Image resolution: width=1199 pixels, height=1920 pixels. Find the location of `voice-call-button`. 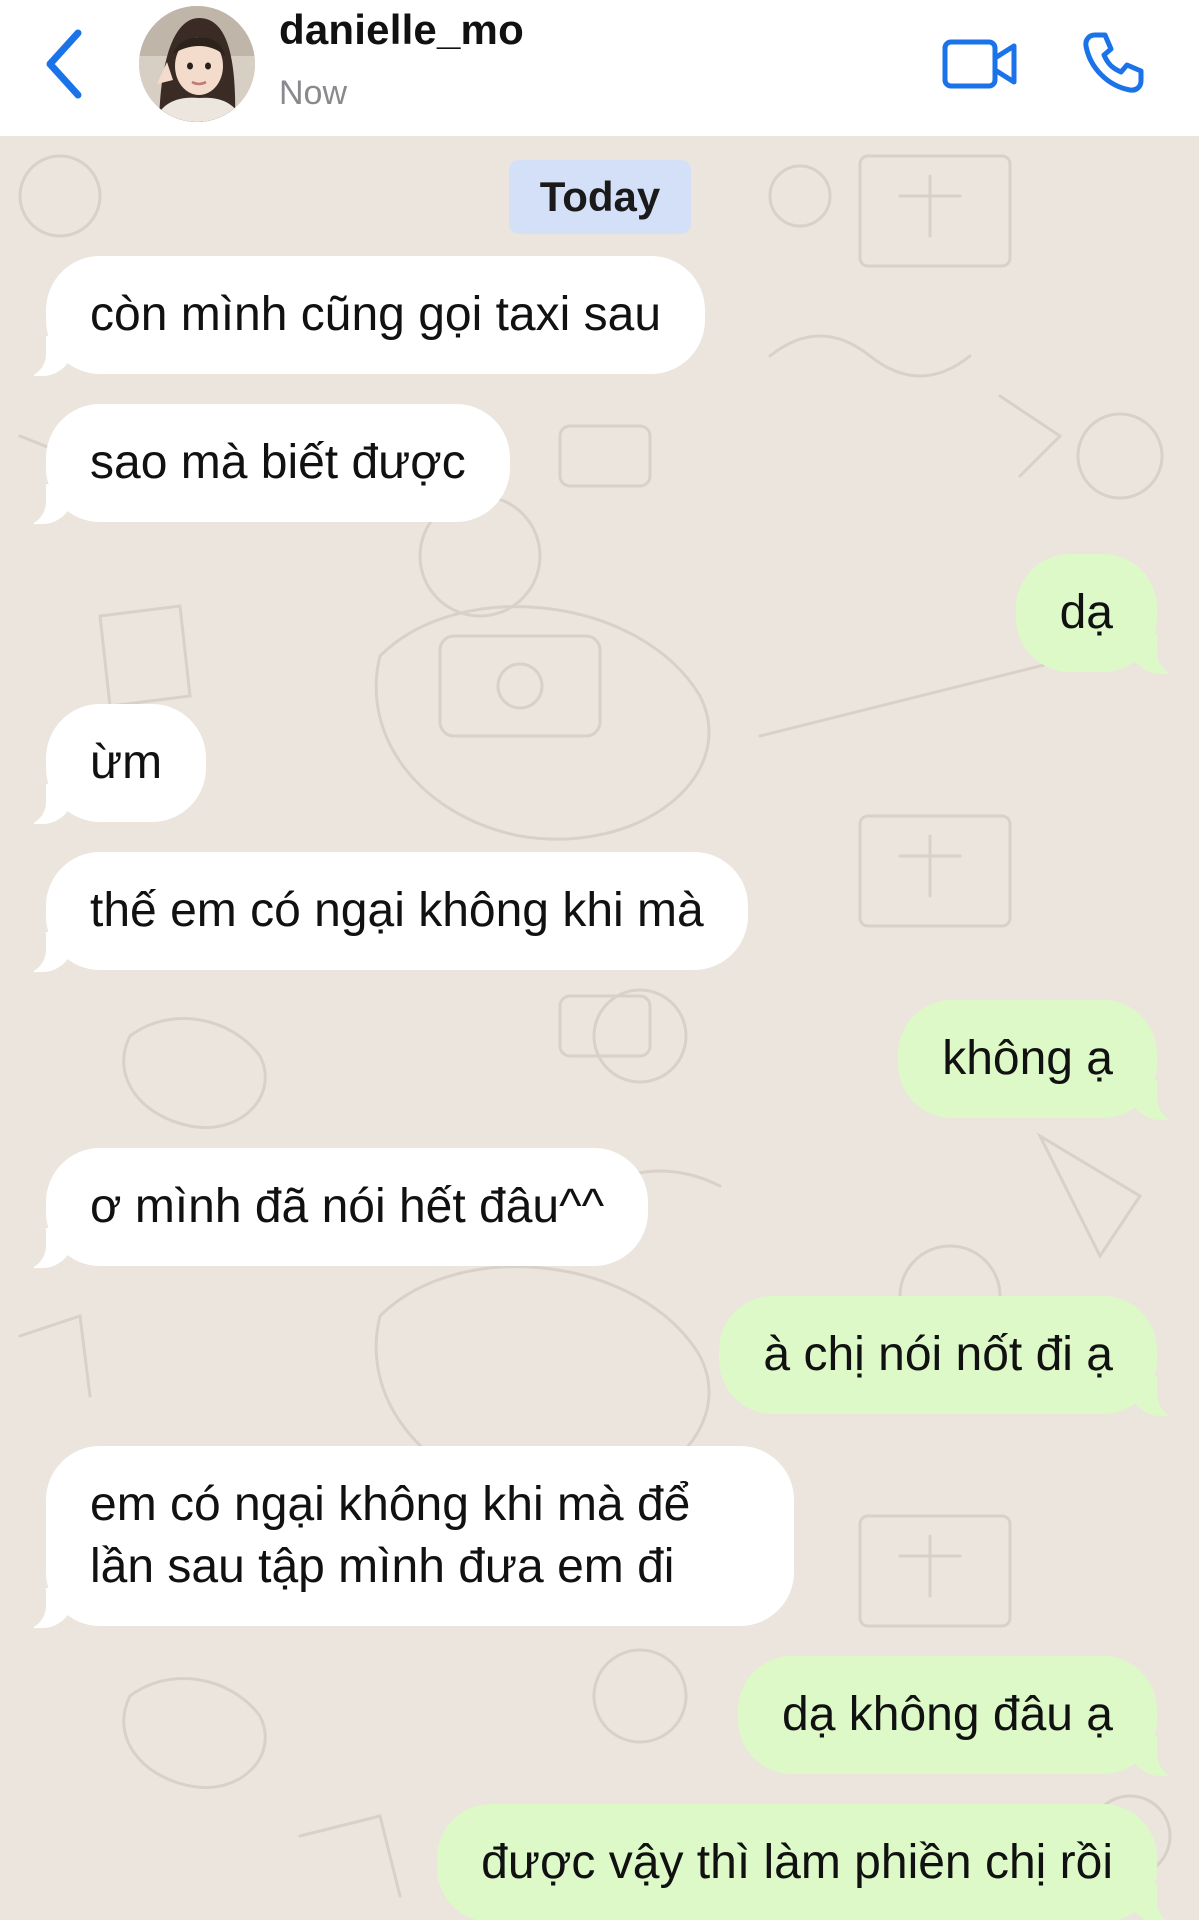

voice-call-button is located at coordinates (1113, 63).